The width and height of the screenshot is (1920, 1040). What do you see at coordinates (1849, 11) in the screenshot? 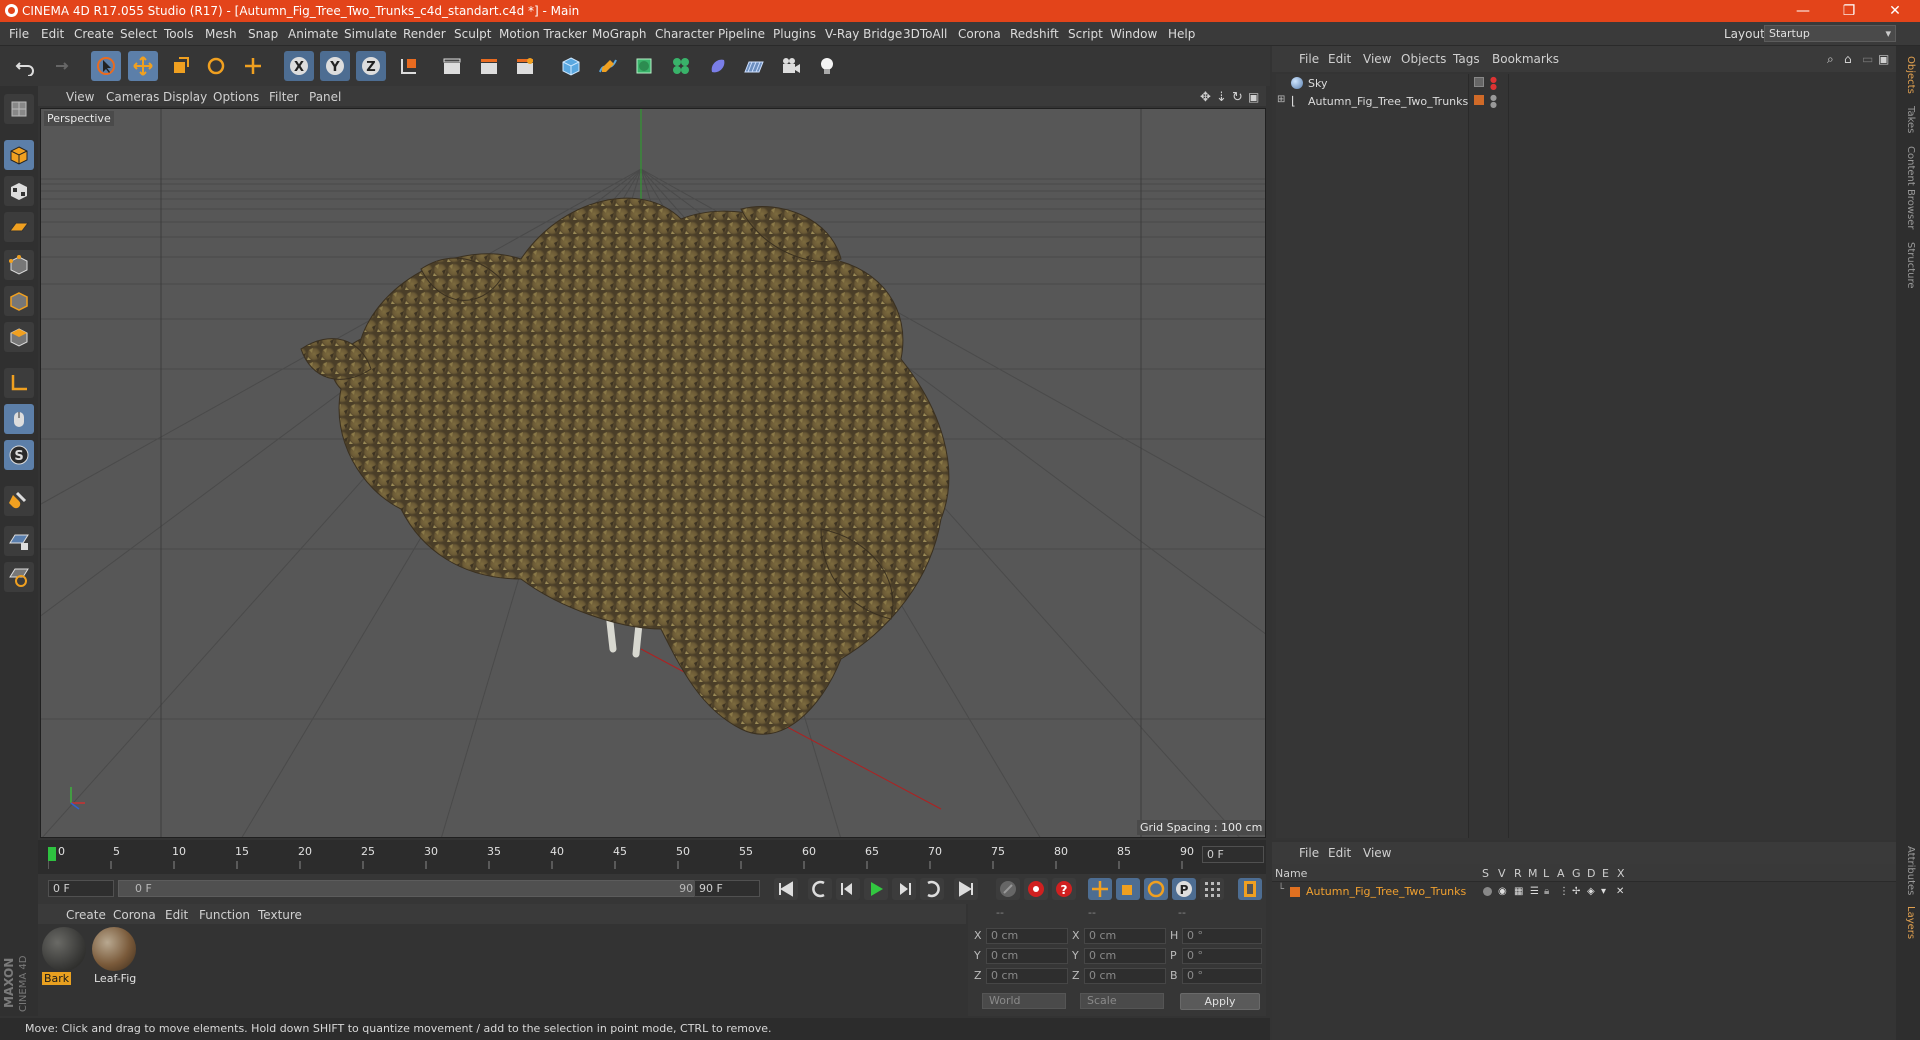
I see `restore-button: ❐` at bounding box center [1849, 11].